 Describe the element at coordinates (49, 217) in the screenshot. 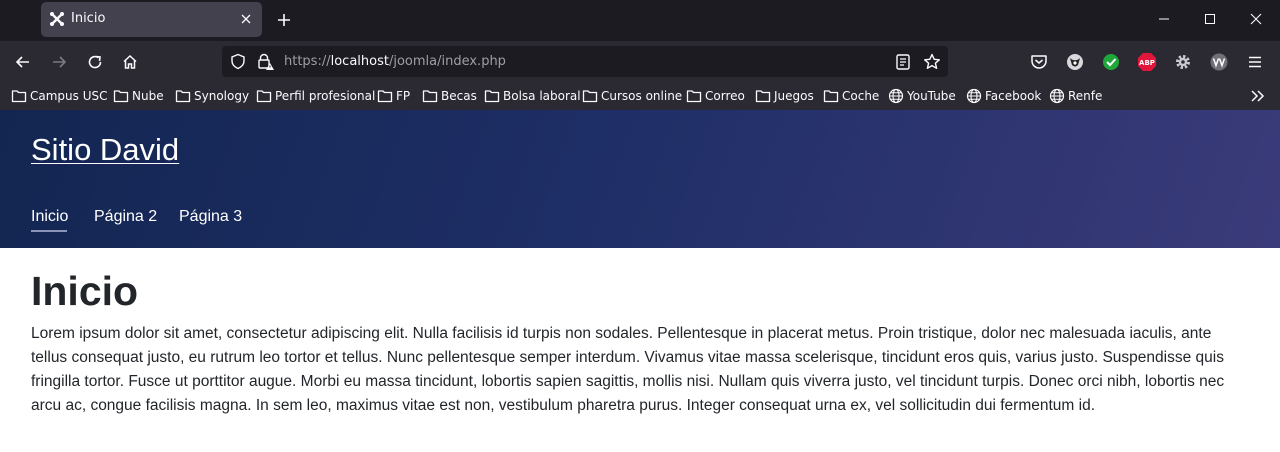

I see `menu-item-inicio: Inicio` at that location.